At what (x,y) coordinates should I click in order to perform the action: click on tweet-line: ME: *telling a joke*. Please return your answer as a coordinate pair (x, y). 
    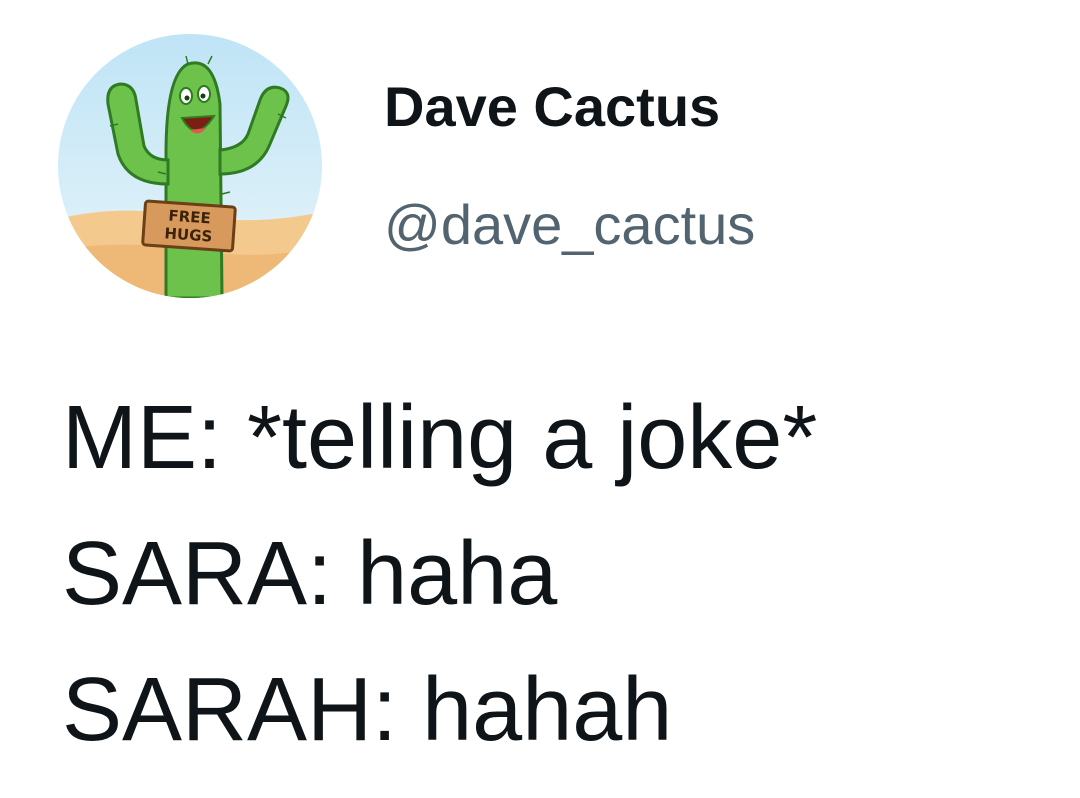
    Looking at the image, I should click on (440, 438).